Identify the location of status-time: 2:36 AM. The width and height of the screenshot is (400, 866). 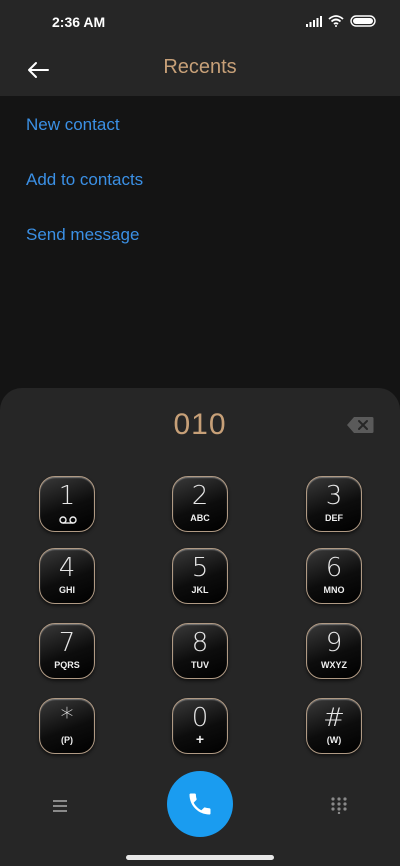
(79, 22).